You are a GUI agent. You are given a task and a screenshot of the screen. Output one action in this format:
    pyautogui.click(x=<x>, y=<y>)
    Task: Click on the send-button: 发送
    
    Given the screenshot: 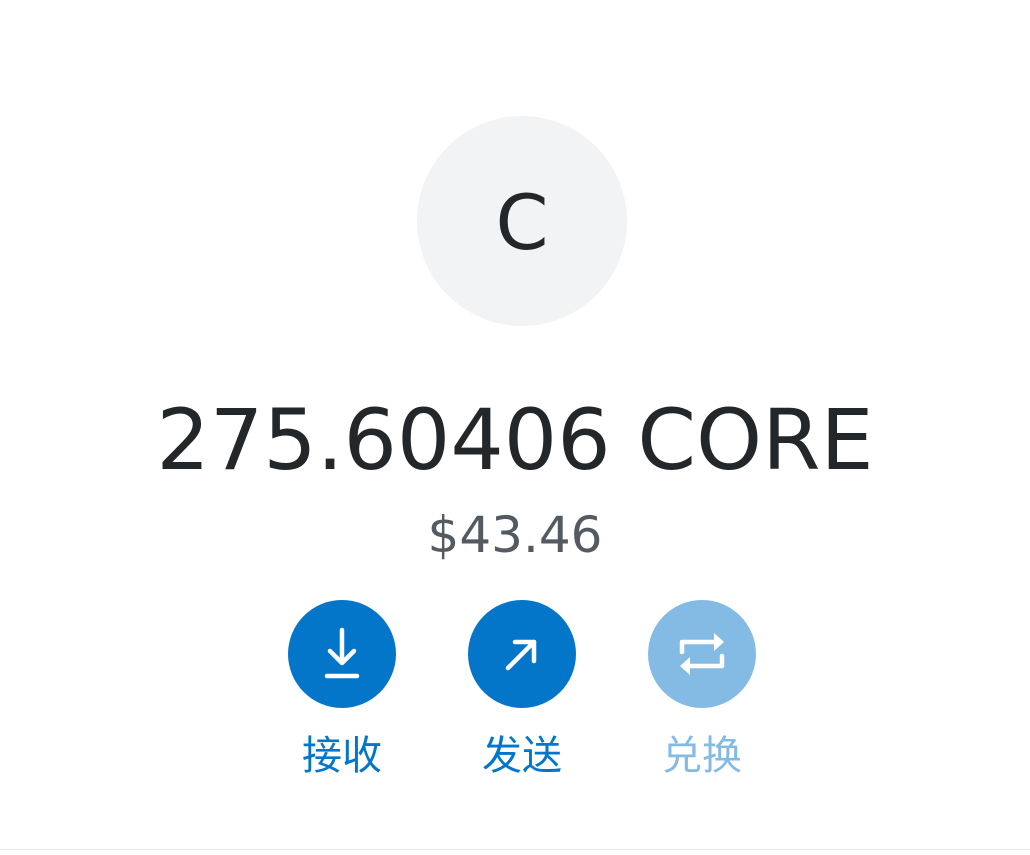 What is the action you would take?
    pyautogui.click(x=522, y=689)
    